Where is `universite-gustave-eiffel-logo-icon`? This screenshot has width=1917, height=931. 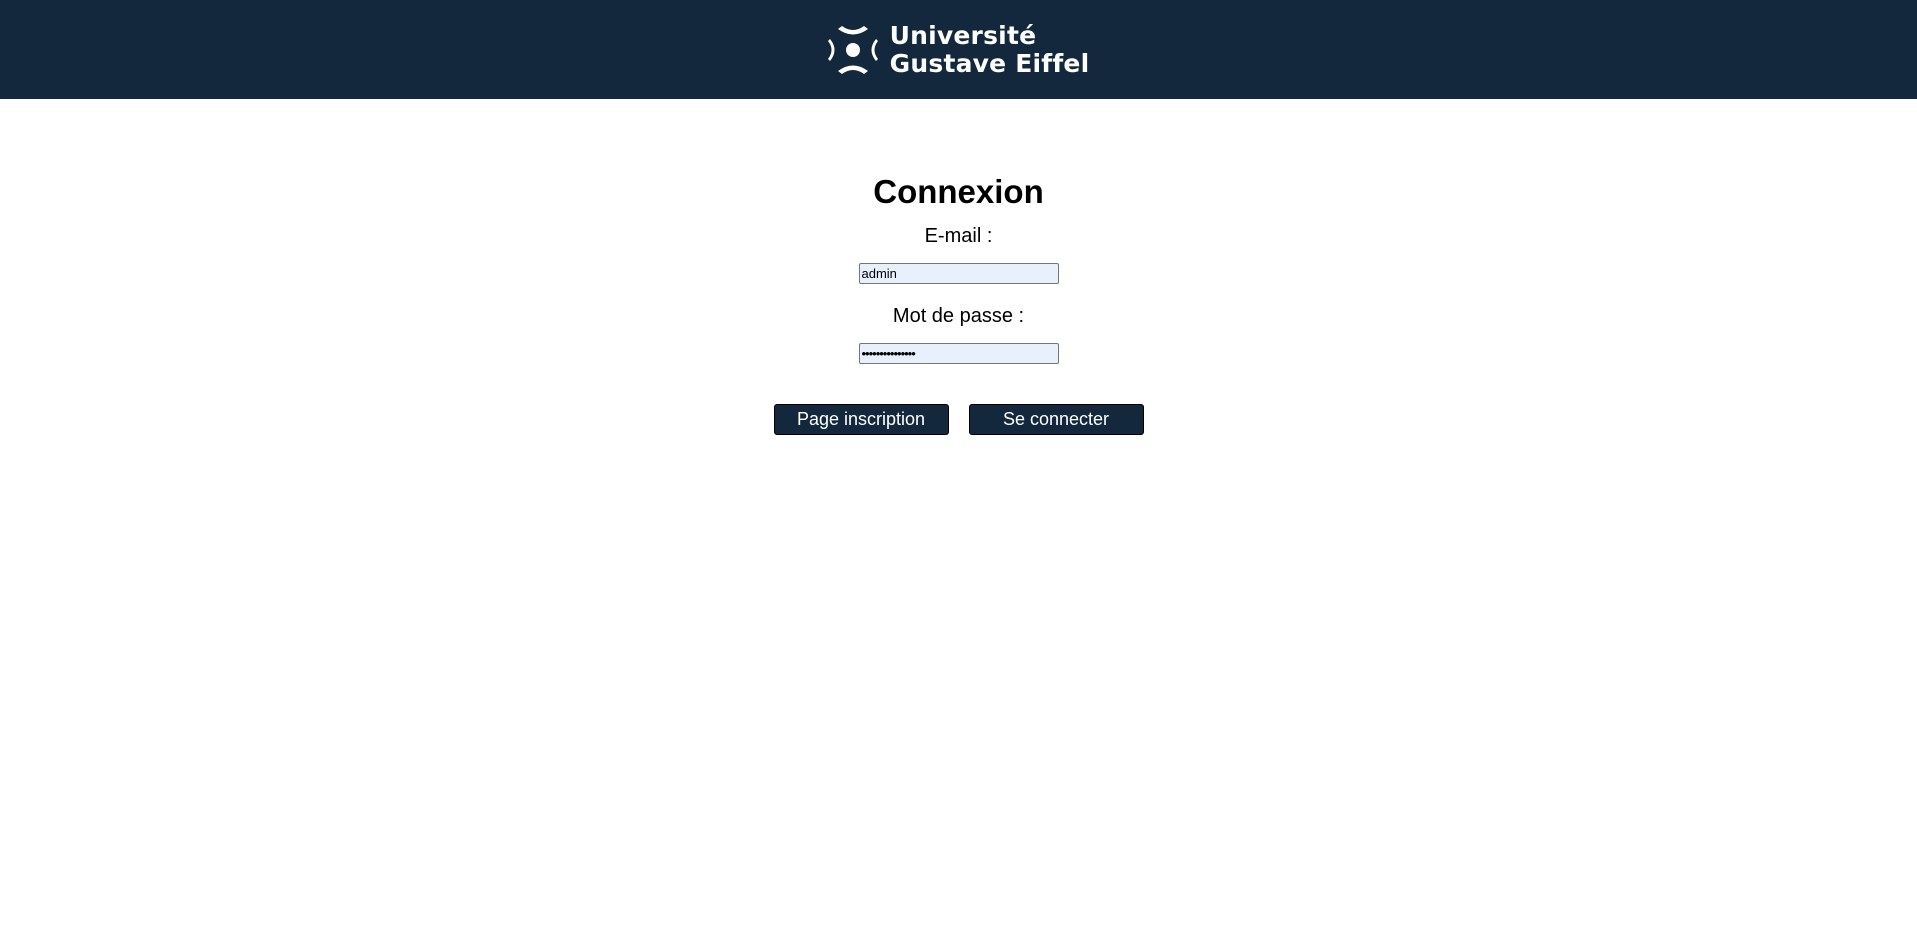
universite-gustave-eiffel-logo-icon is located at coordinates (852, 49).